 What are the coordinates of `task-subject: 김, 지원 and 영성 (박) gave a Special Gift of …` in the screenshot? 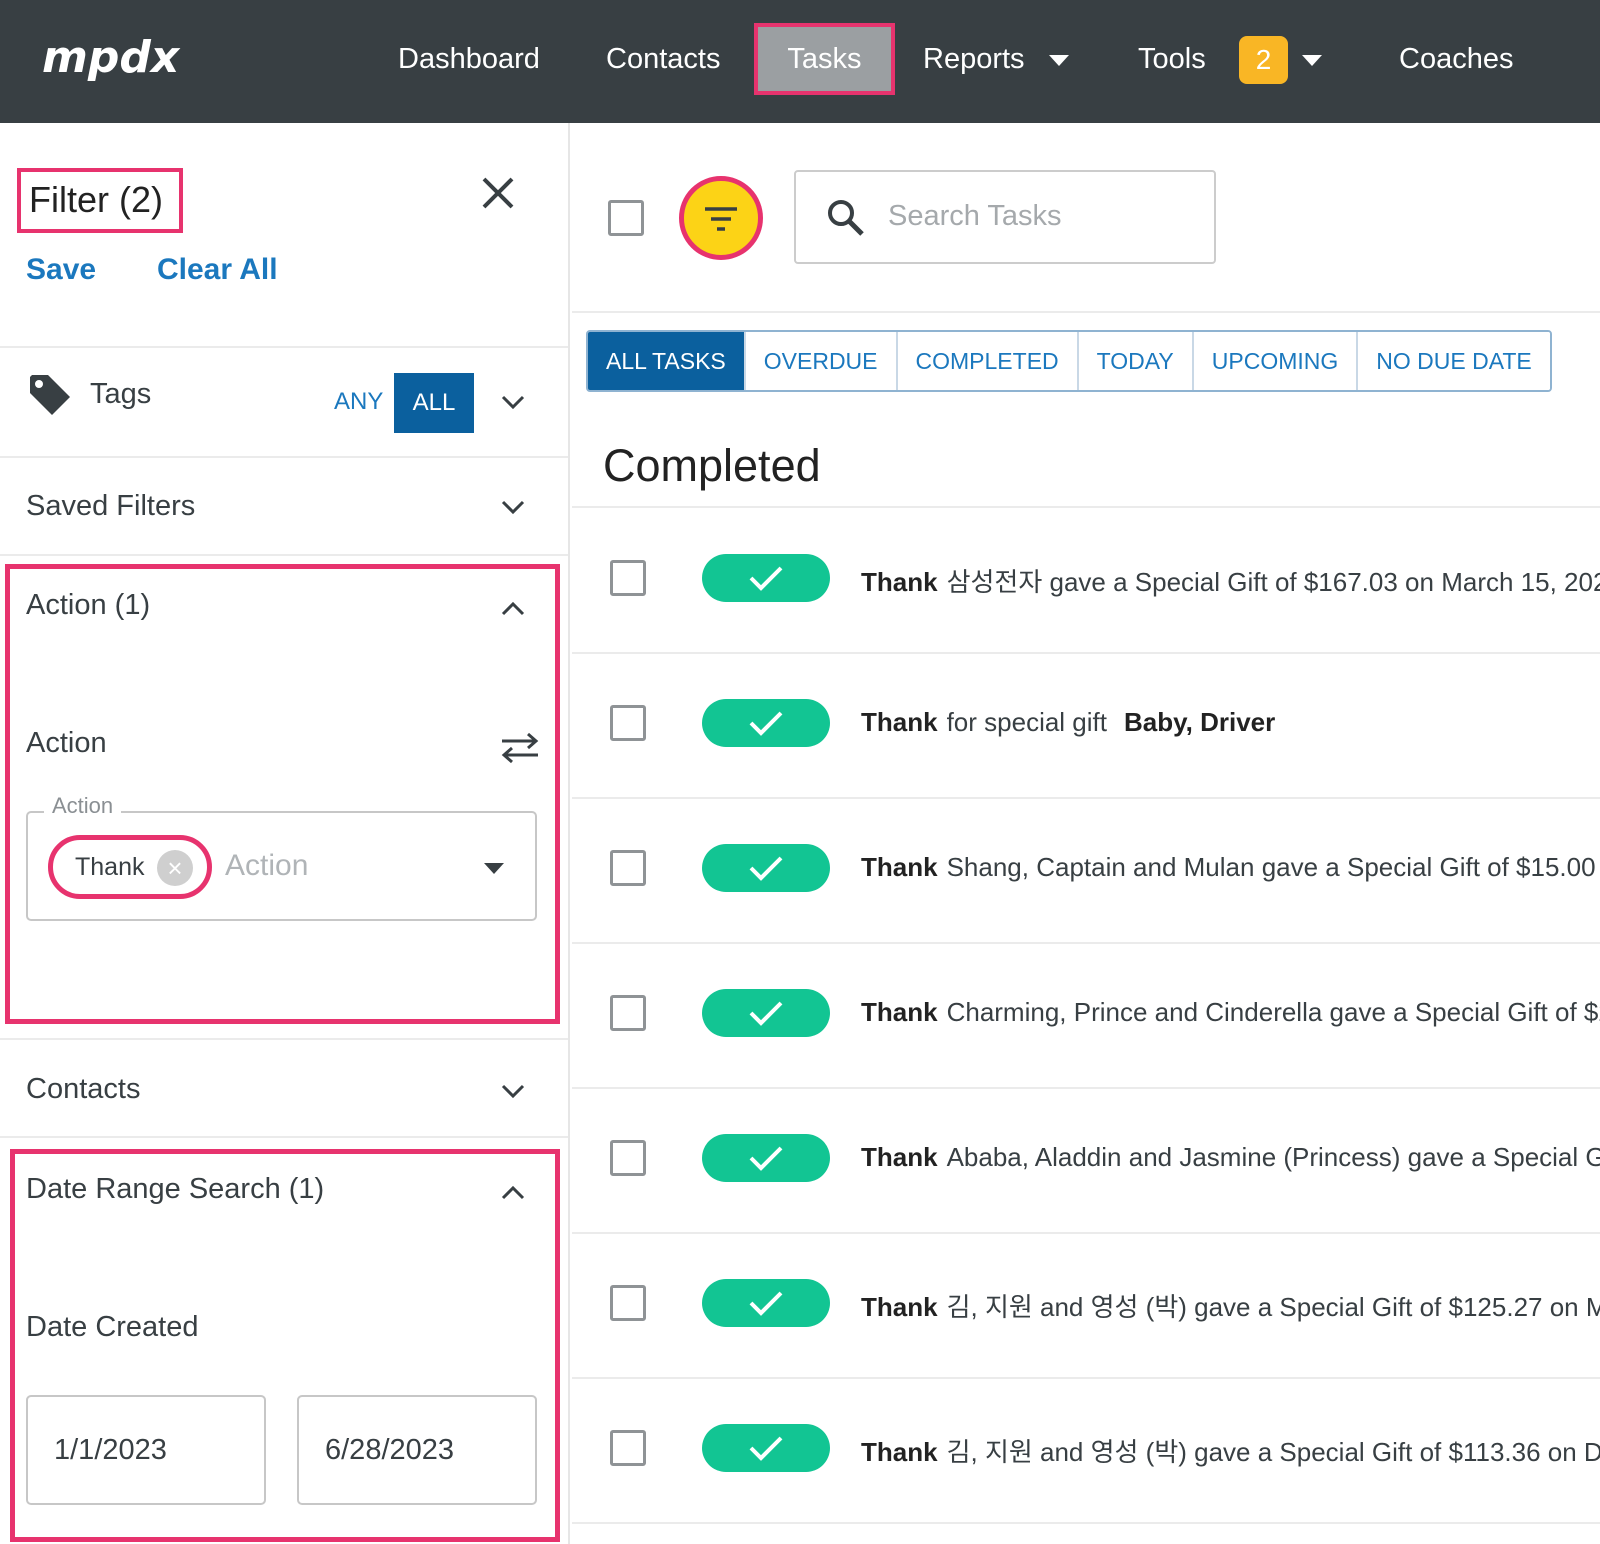 It's located at (1273, 1307).